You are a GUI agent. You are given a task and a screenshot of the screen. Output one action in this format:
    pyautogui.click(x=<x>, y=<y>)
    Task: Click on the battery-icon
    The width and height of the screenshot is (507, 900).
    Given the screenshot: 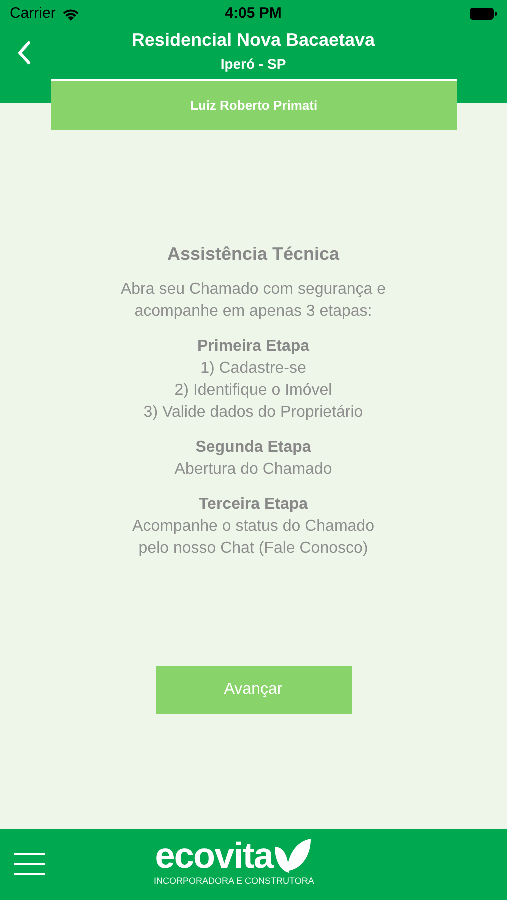 What is the action you would take?
    pyautogui.click(x=483, y=14)
    